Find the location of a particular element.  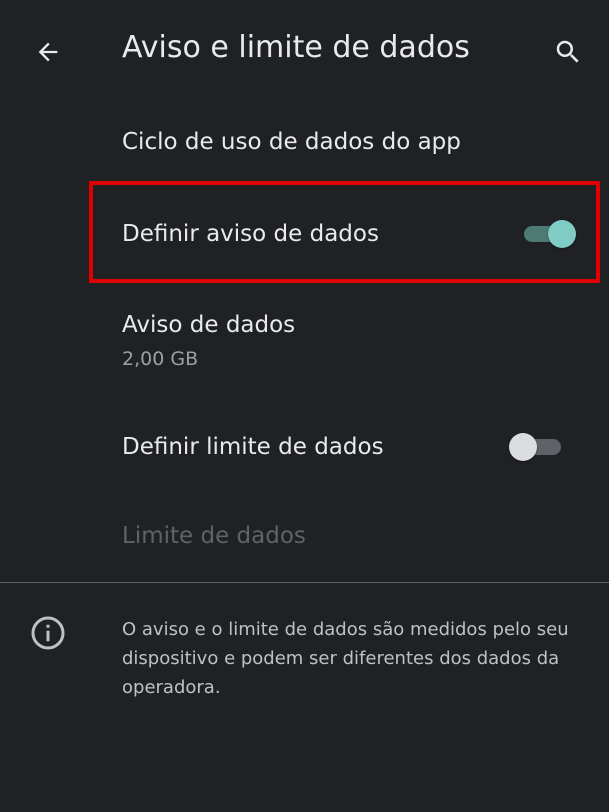

set-data-warning-item: Definir aviso de dados is located at coordinates (304, 232).